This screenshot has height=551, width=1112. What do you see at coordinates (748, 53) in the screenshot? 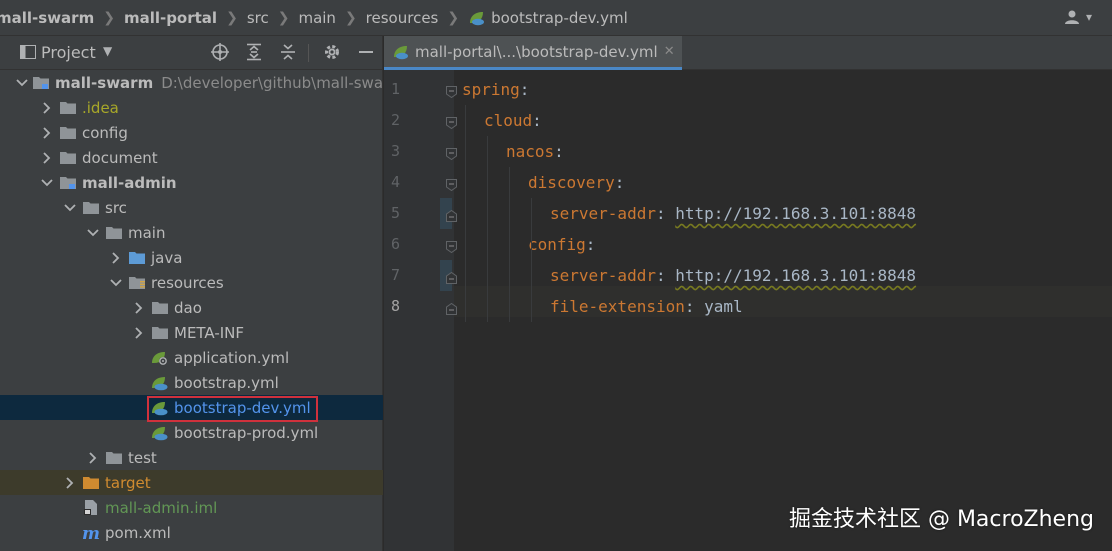
I see `editor-tab-bar: mall-portal\...\bootstrap-dev.yml ✕` at bounding box center [748, 53].